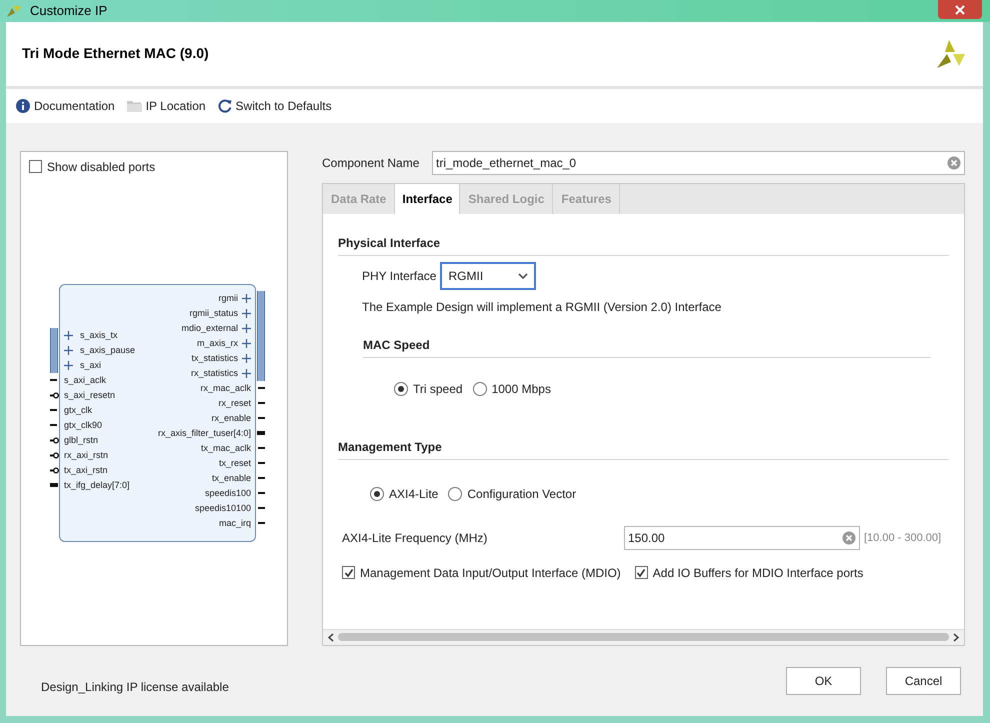  I want to click on radio-option: Tri speed, so click(428, 389).